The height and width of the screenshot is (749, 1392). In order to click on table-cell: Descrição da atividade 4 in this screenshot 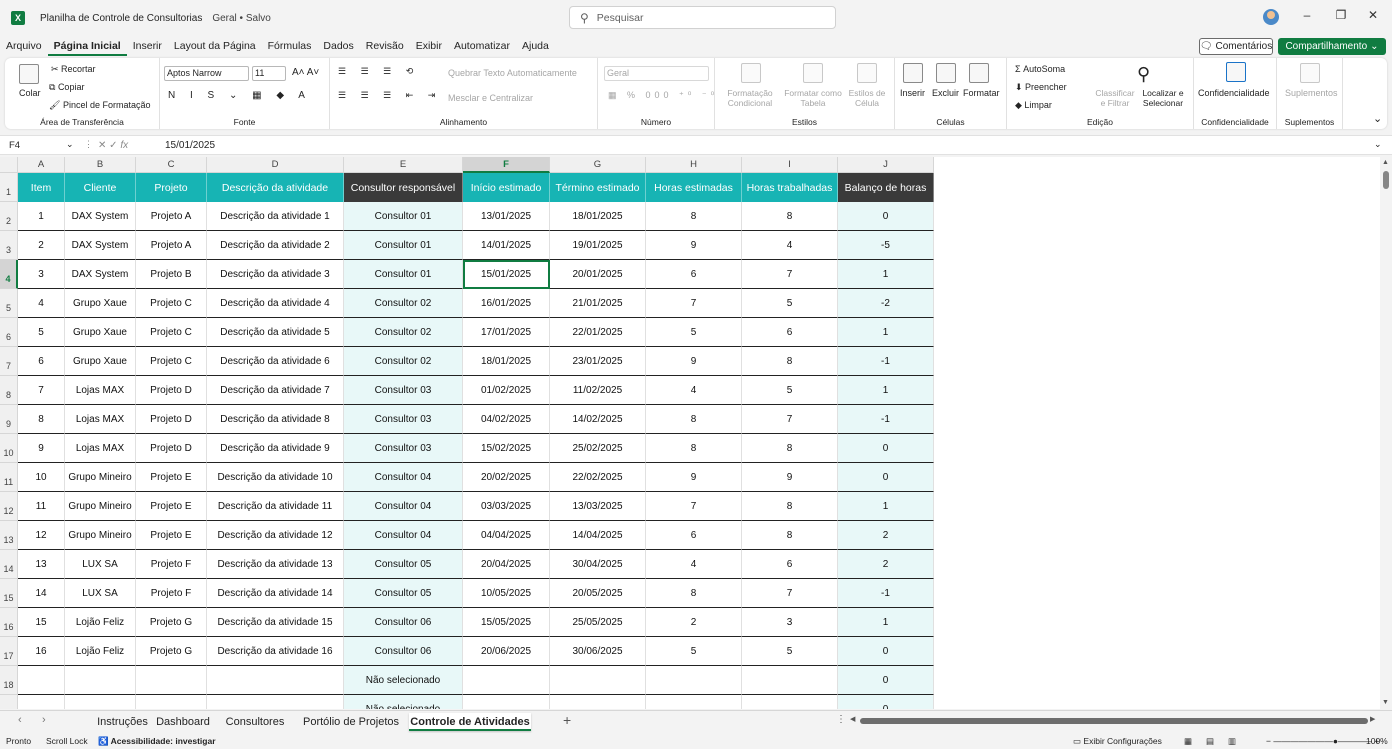, I will do `click(275, 303)`.